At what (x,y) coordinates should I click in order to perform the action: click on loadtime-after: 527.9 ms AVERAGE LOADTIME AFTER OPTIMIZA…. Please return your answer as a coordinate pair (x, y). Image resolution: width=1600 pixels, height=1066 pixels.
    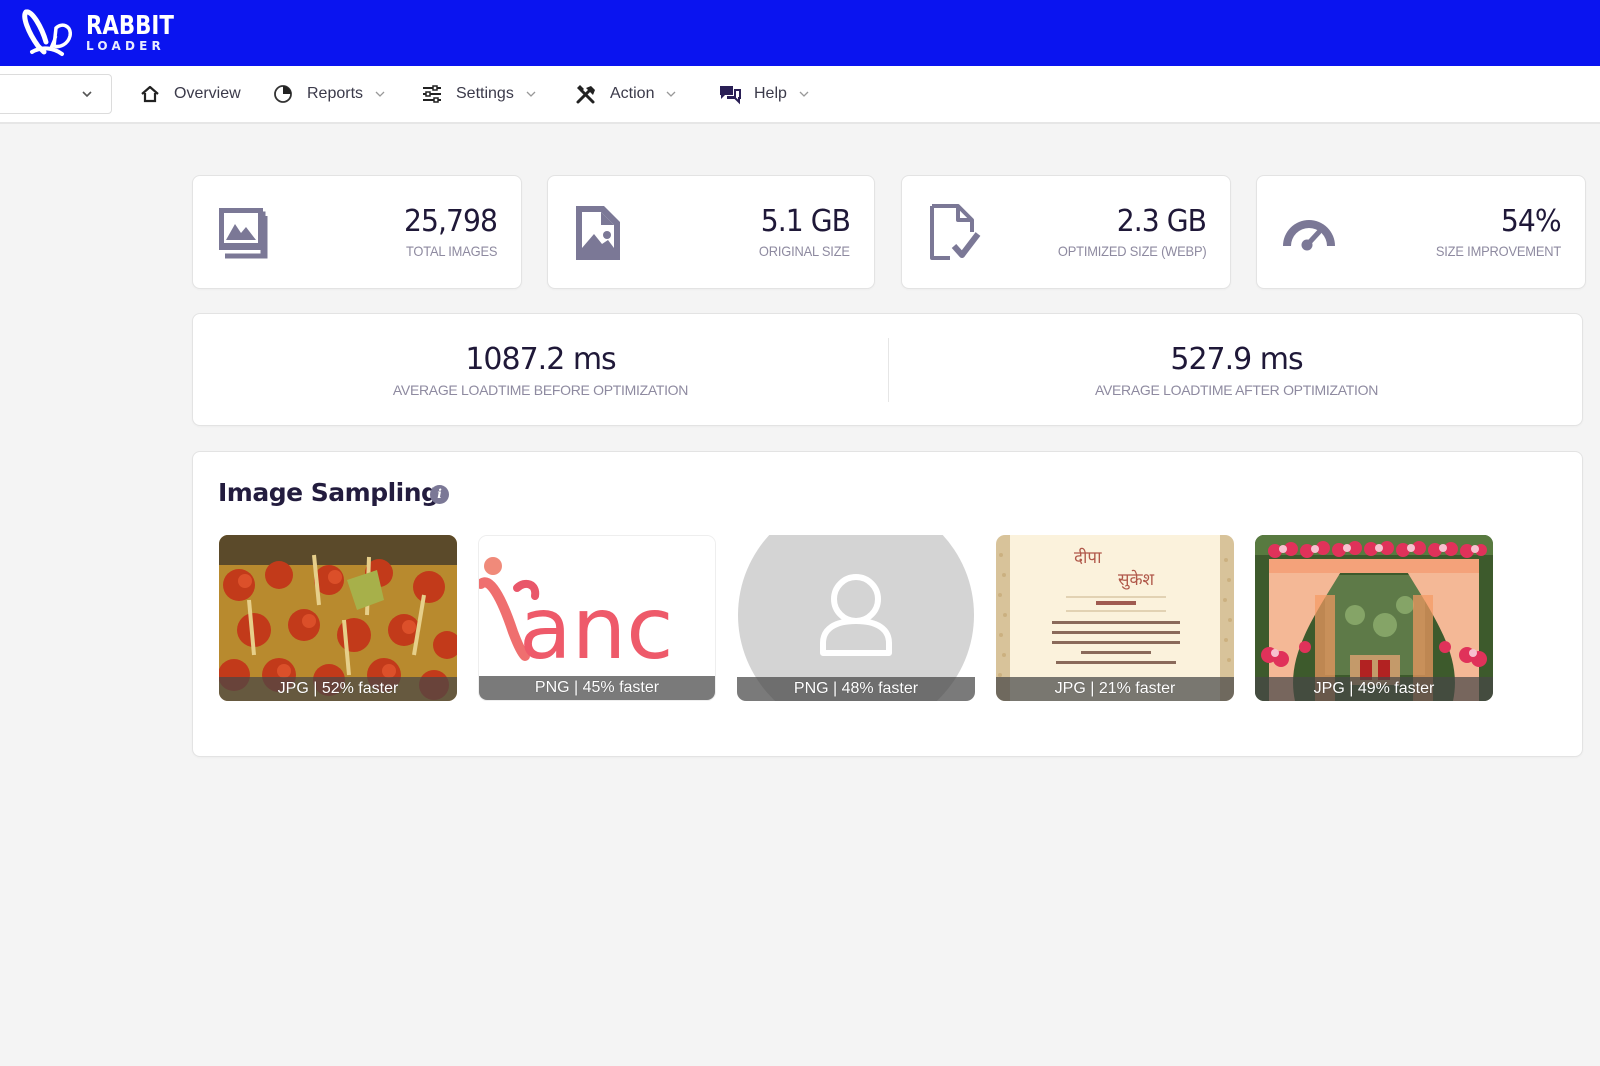
    Looking at the image, I should click on (1236, 370).